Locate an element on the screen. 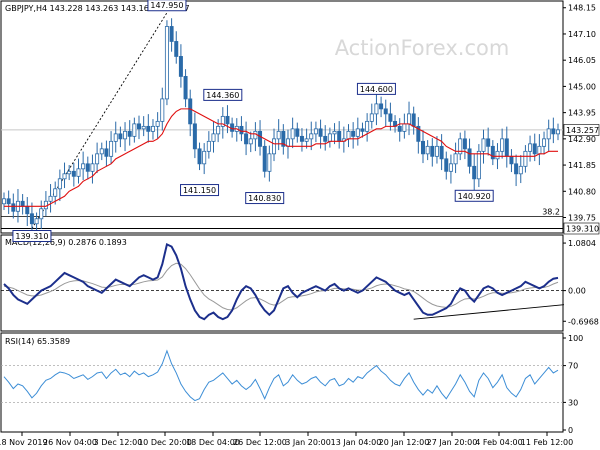  y-tick-label: 145.00 is located at coordinates (582, 86).